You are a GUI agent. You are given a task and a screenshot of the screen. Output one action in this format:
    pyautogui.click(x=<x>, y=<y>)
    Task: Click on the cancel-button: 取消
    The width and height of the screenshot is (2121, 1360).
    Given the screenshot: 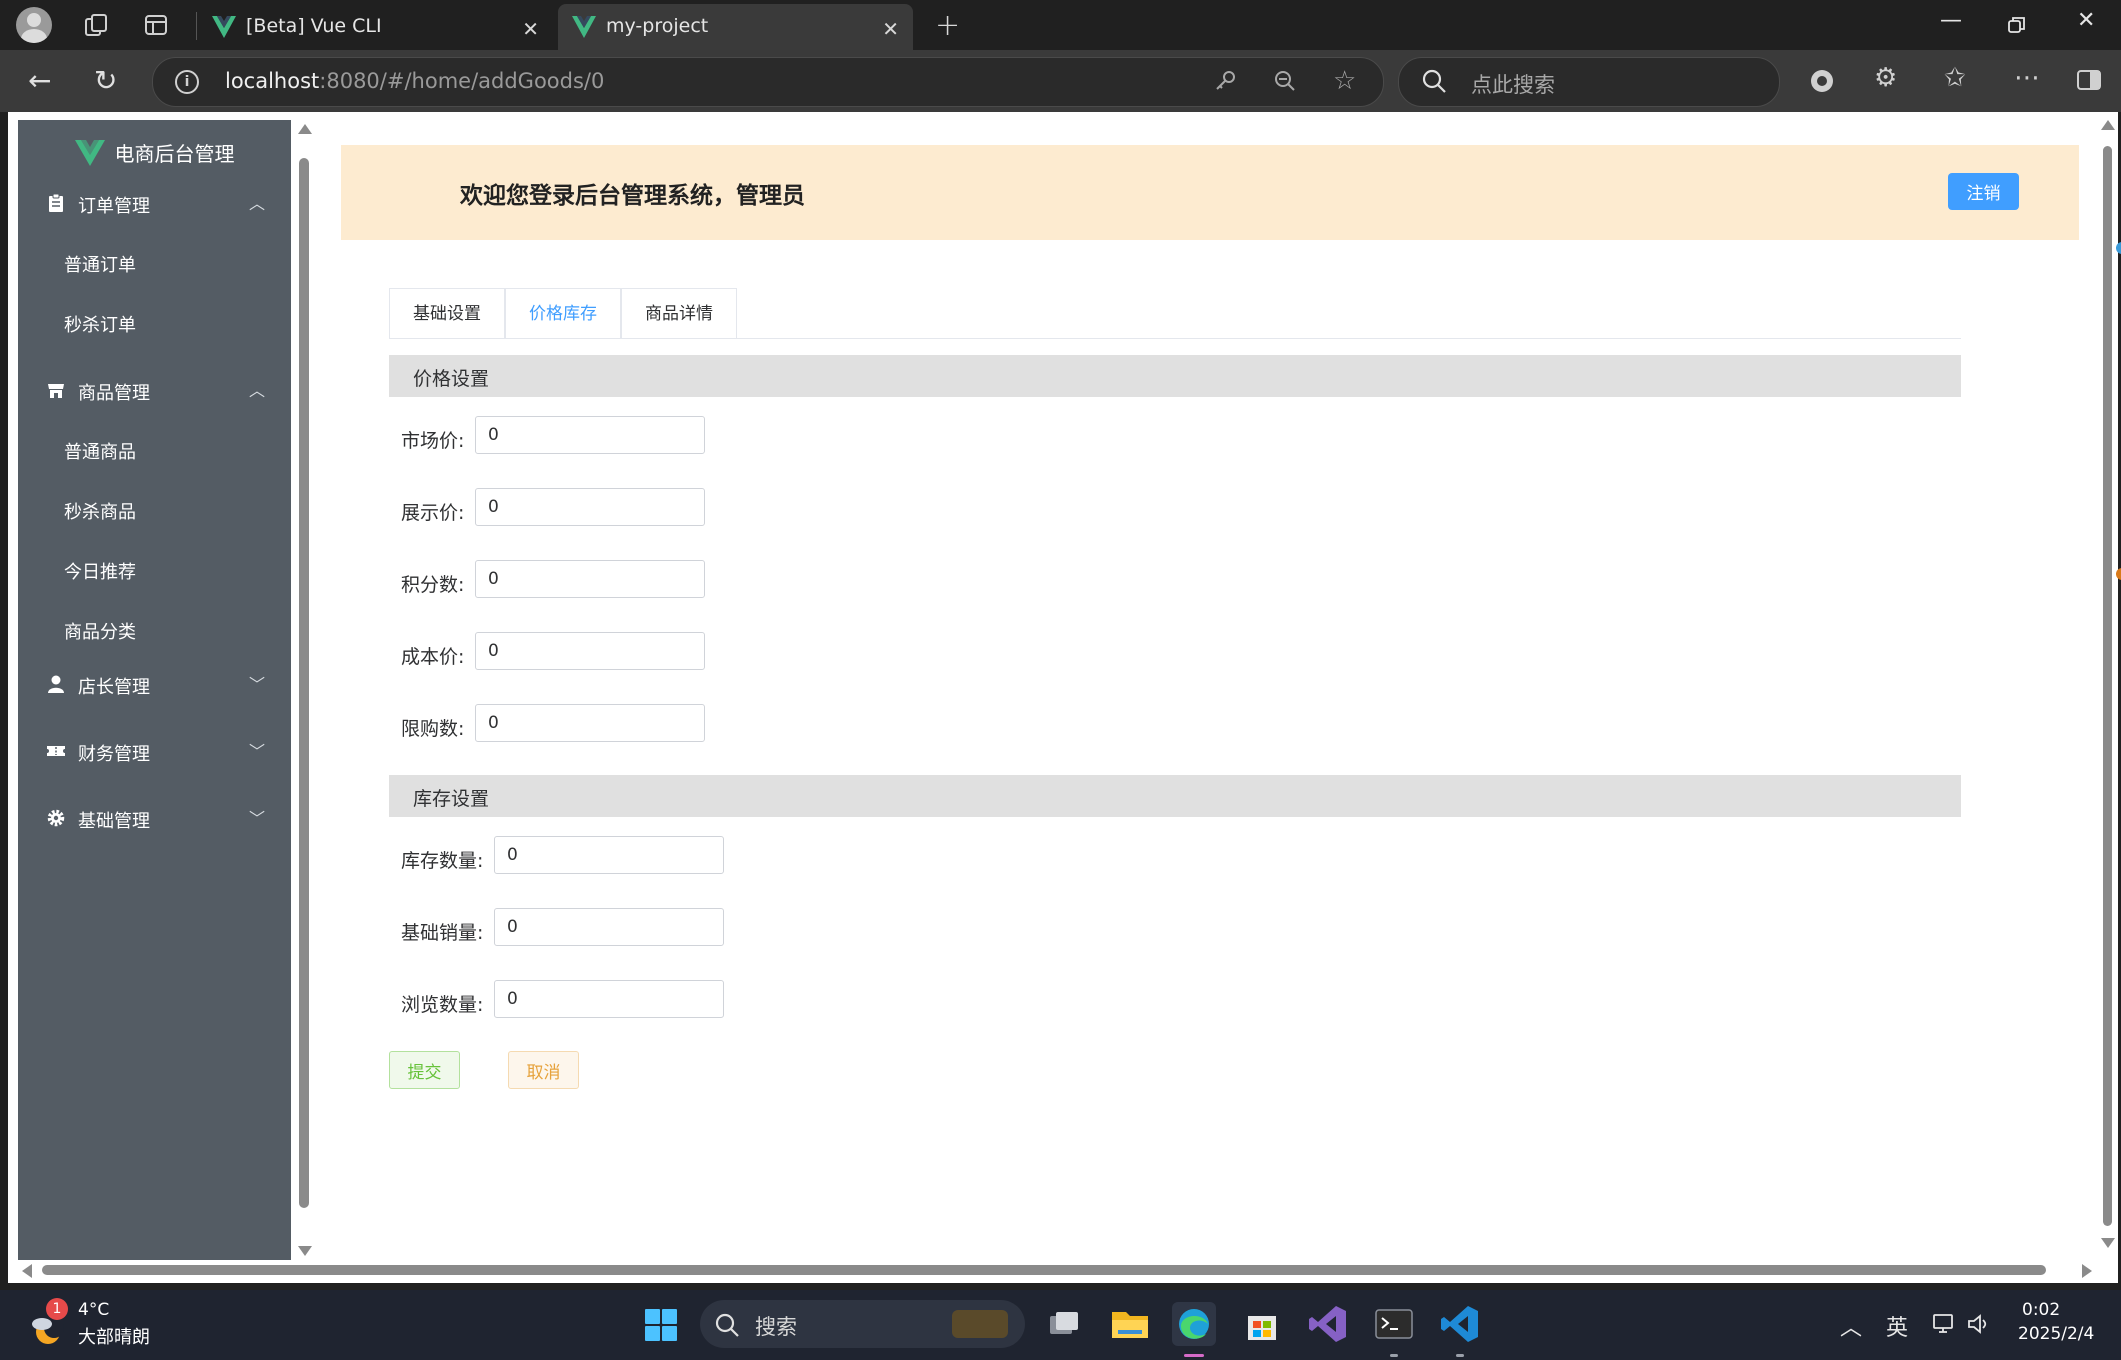 What is the action you would take?
    pyautogui.click(x=543, y=1070)
    